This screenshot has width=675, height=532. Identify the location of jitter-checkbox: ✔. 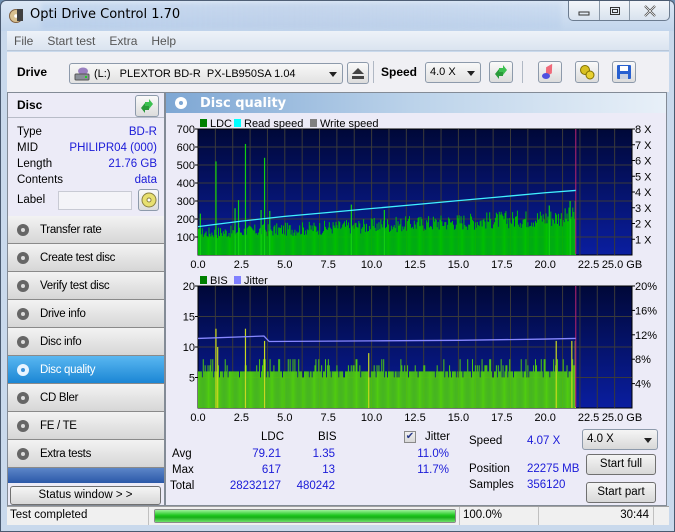
(410, 437).